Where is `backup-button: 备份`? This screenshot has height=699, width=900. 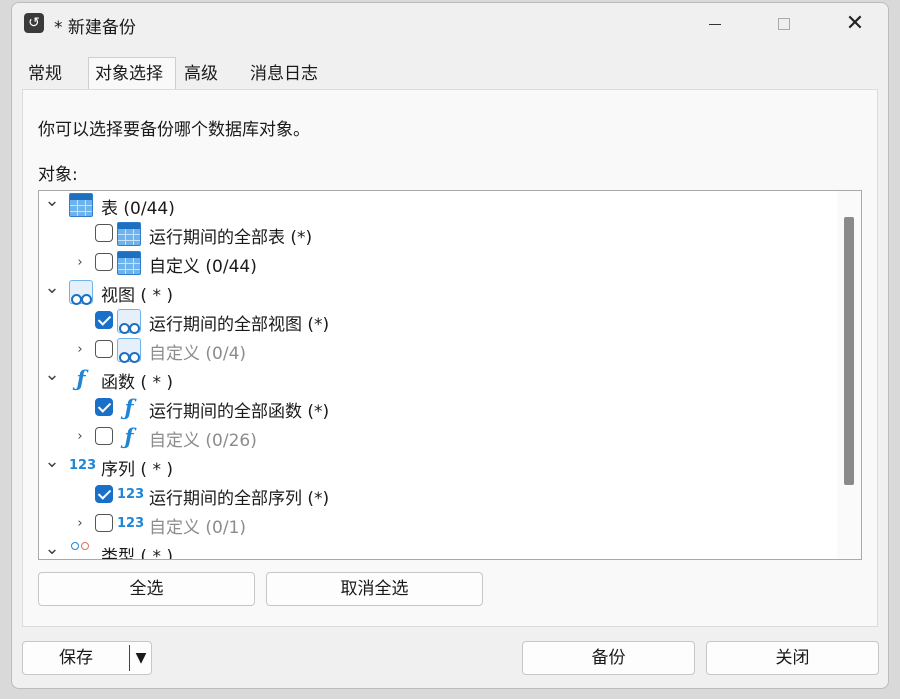
backup-button: 备份 is located at coordinates (608, 658).